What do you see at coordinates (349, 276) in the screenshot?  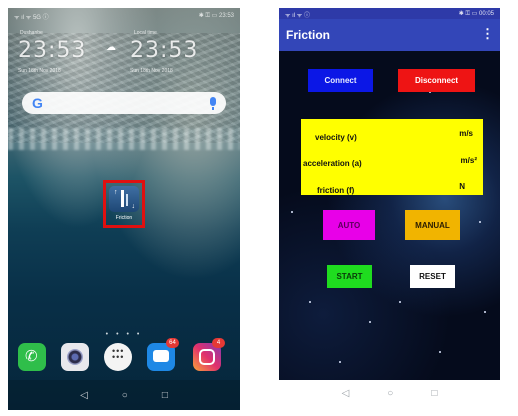 I see `start-button: START` at bounding box center [349, 276].